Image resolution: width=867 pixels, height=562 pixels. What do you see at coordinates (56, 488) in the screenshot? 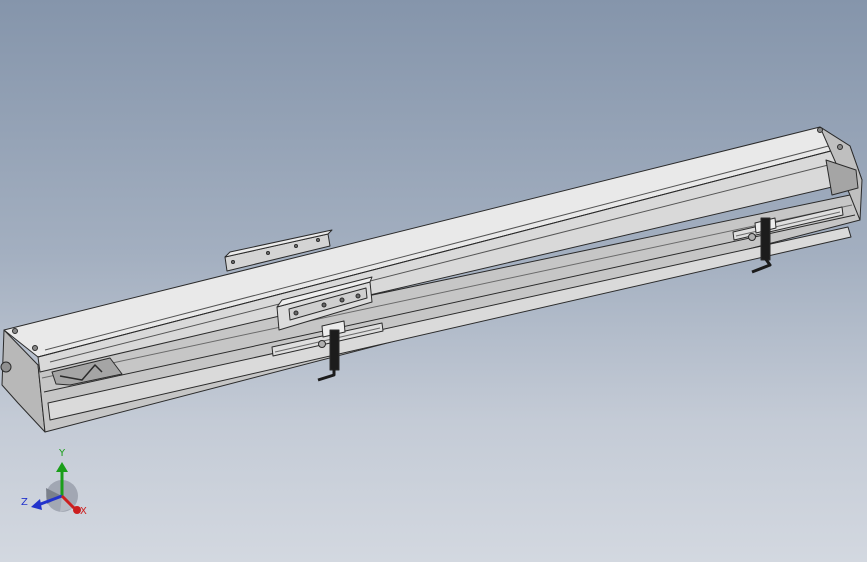
I see `coordinate-triad` at bounding box center [56, 488].